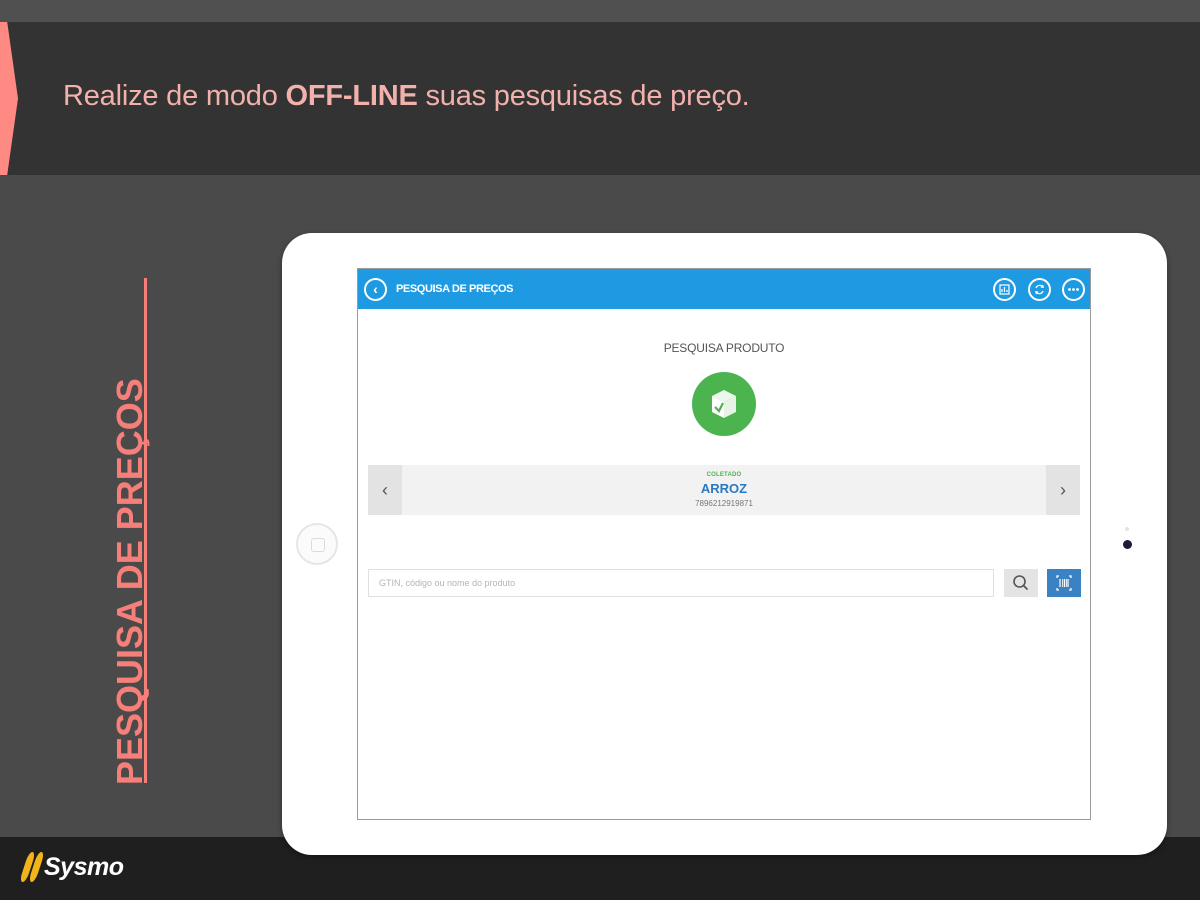 Image resolution: width=1200 pixels, height=900 pixels. I want to click on banner-text-after: suas pesquisas de preço., so click(583, 96).